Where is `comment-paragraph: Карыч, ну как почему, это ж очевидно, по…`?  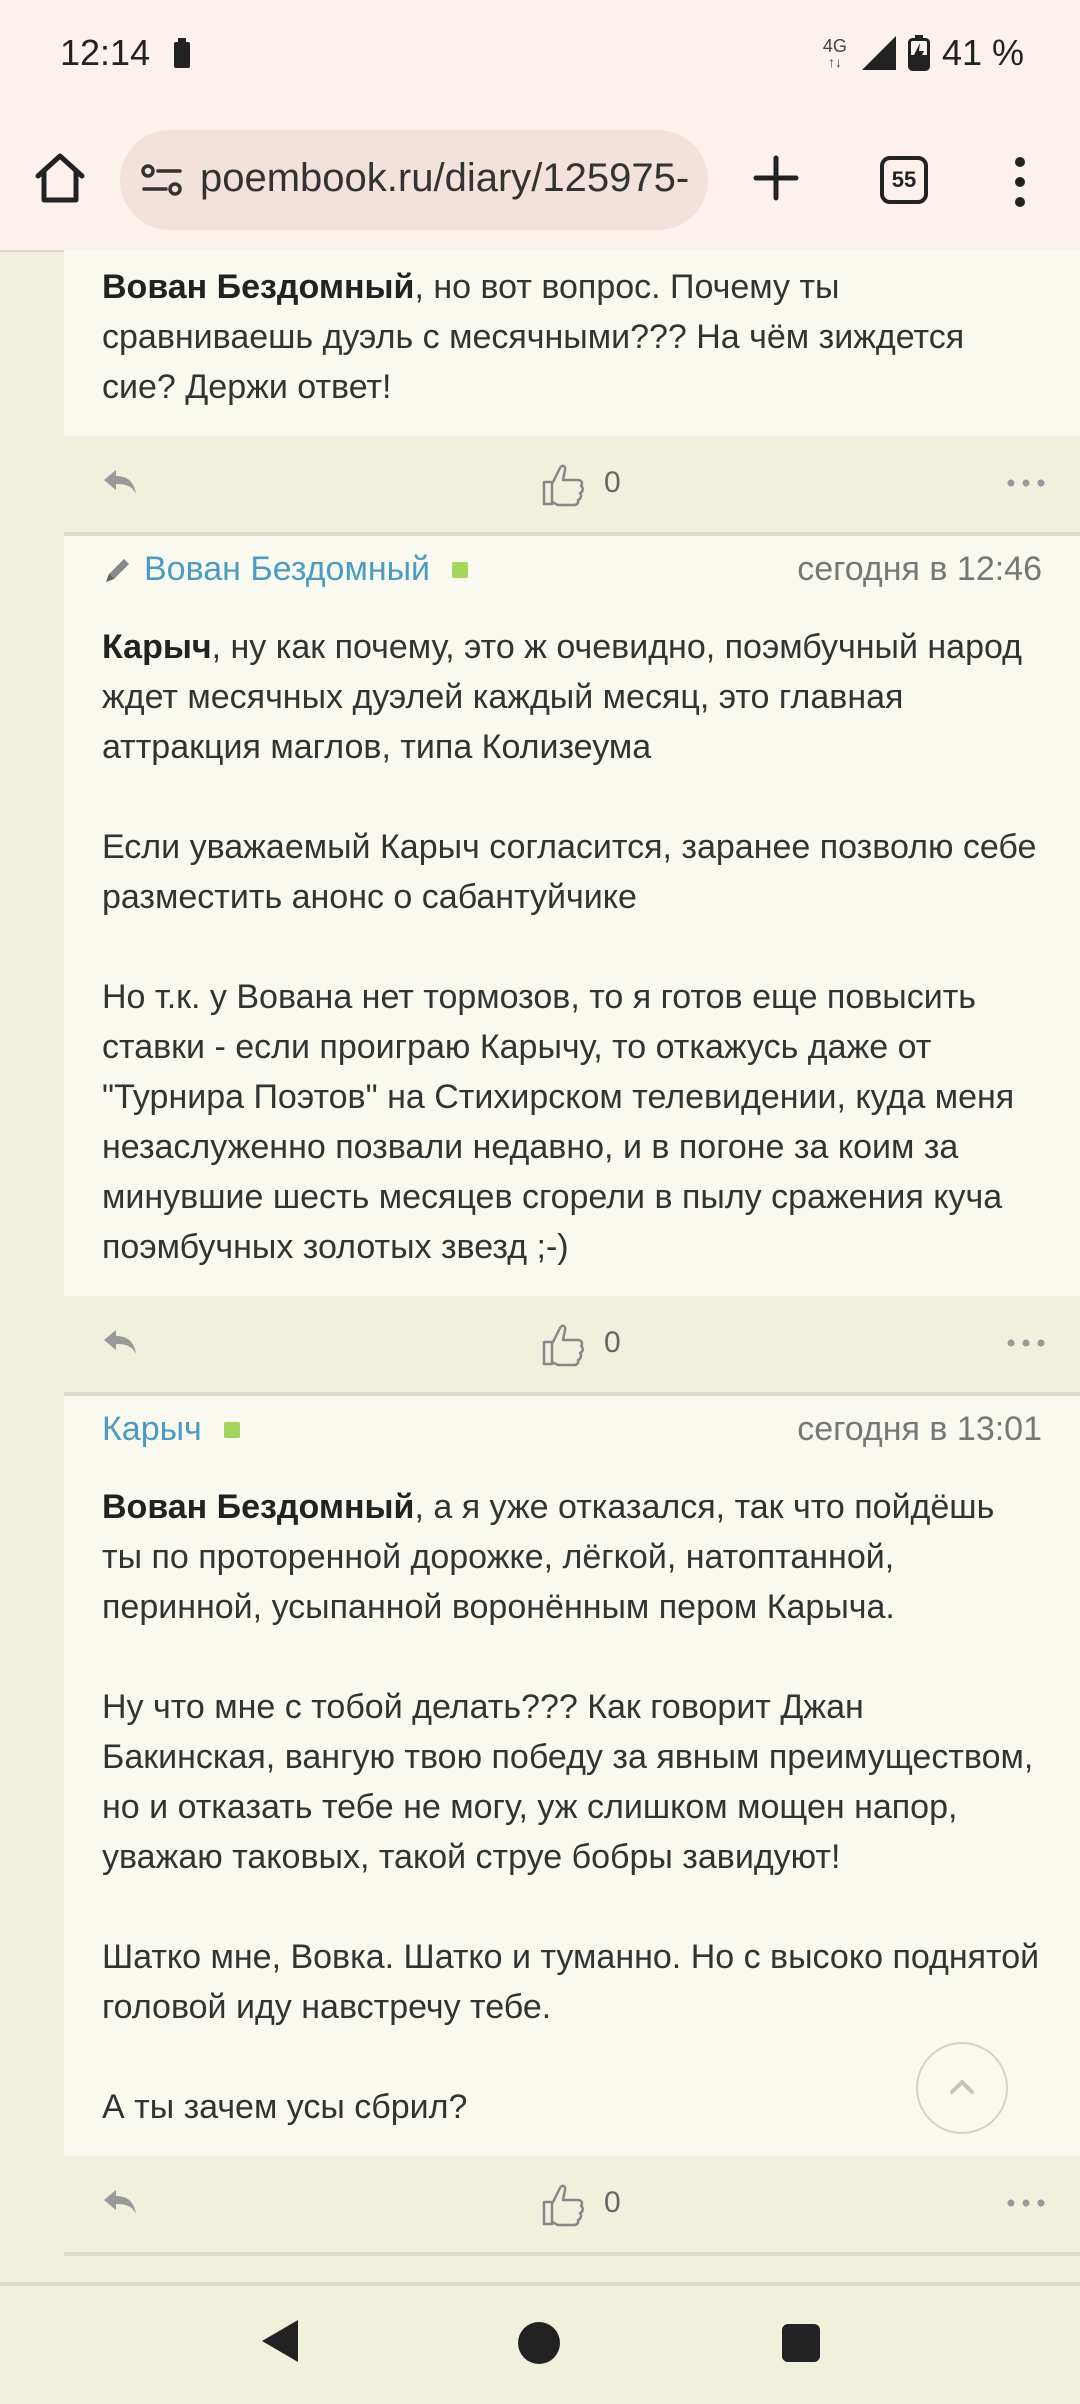
comment-paragraph: Карыч, ну как почему, это ж очевидно, по… is located at coordinates (572, 697).